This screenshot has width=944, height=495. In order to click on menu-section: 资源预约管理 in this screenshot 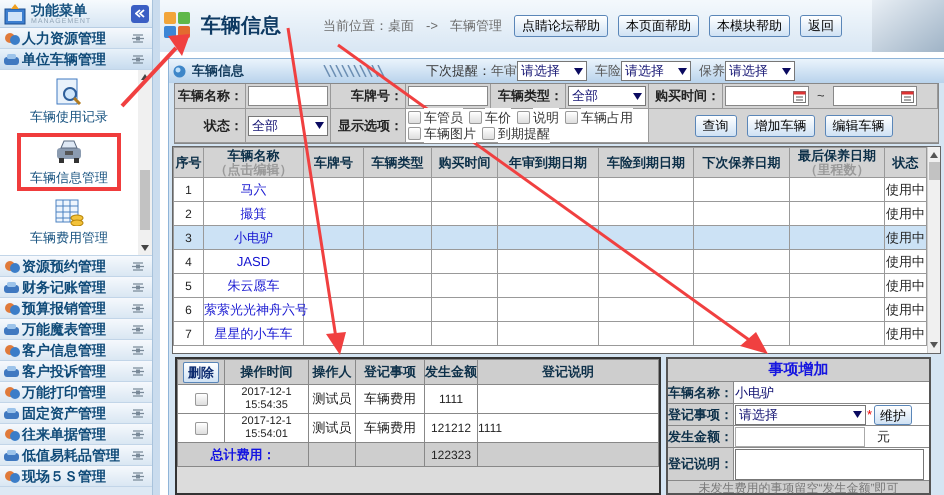, I will do `click(76, 266)`.